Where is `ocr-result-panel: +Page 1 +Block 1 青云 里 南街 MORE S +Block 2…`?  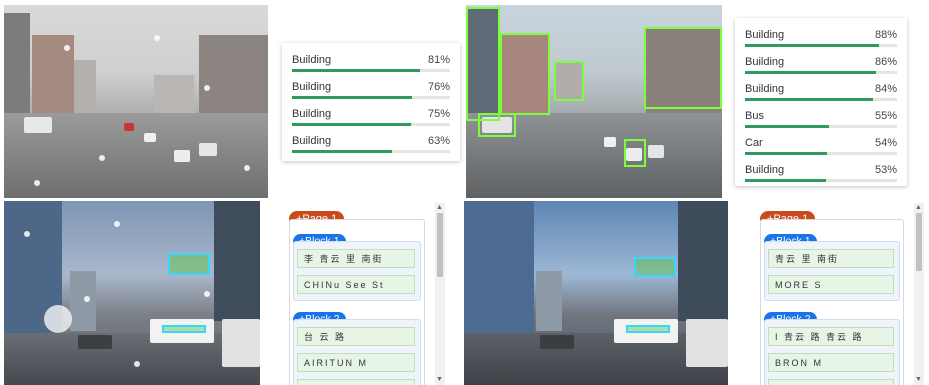
ocr-result-panel: +Page 1 +Block 1 青云 里 南街 MORE S +Block 2… is located at coordinates (841, 294).